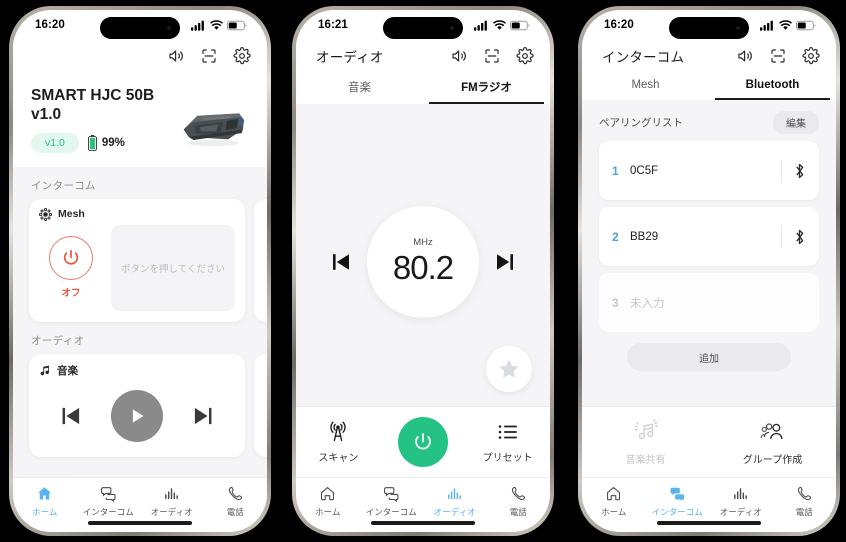 Image resolution: width=846 pixels, height=542 pixels. What do you see at coordinates (333, 25) in the screenshot?
I see `status-time: 16:21` at bounding box center [333, 25].